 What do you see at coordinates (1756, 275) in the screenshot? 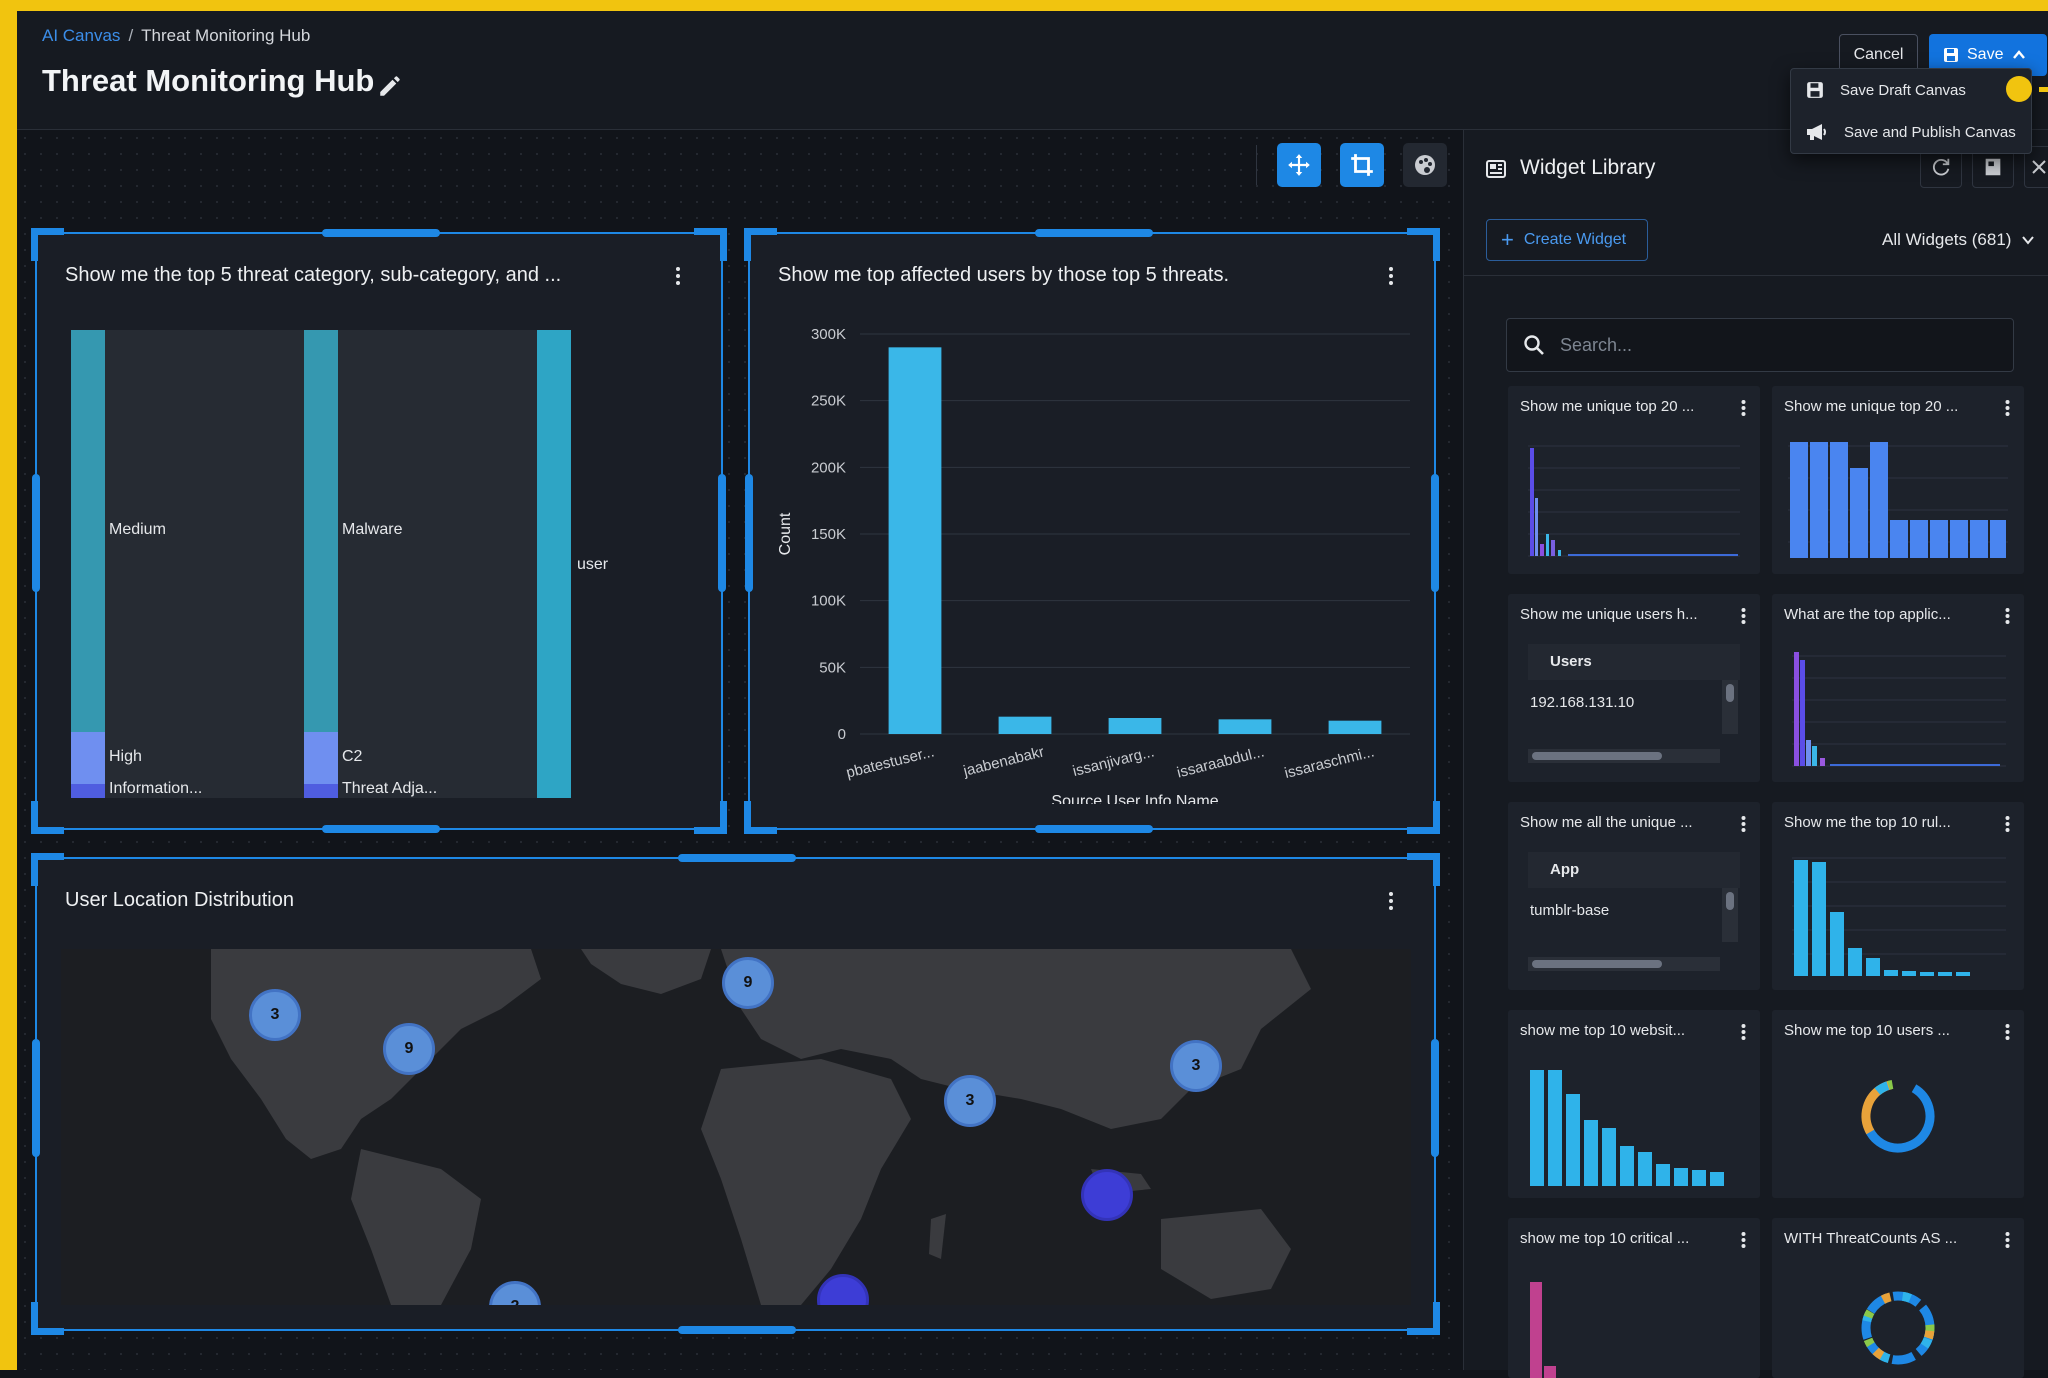
I see `panel-divider` at bounding box center [1756, 275].